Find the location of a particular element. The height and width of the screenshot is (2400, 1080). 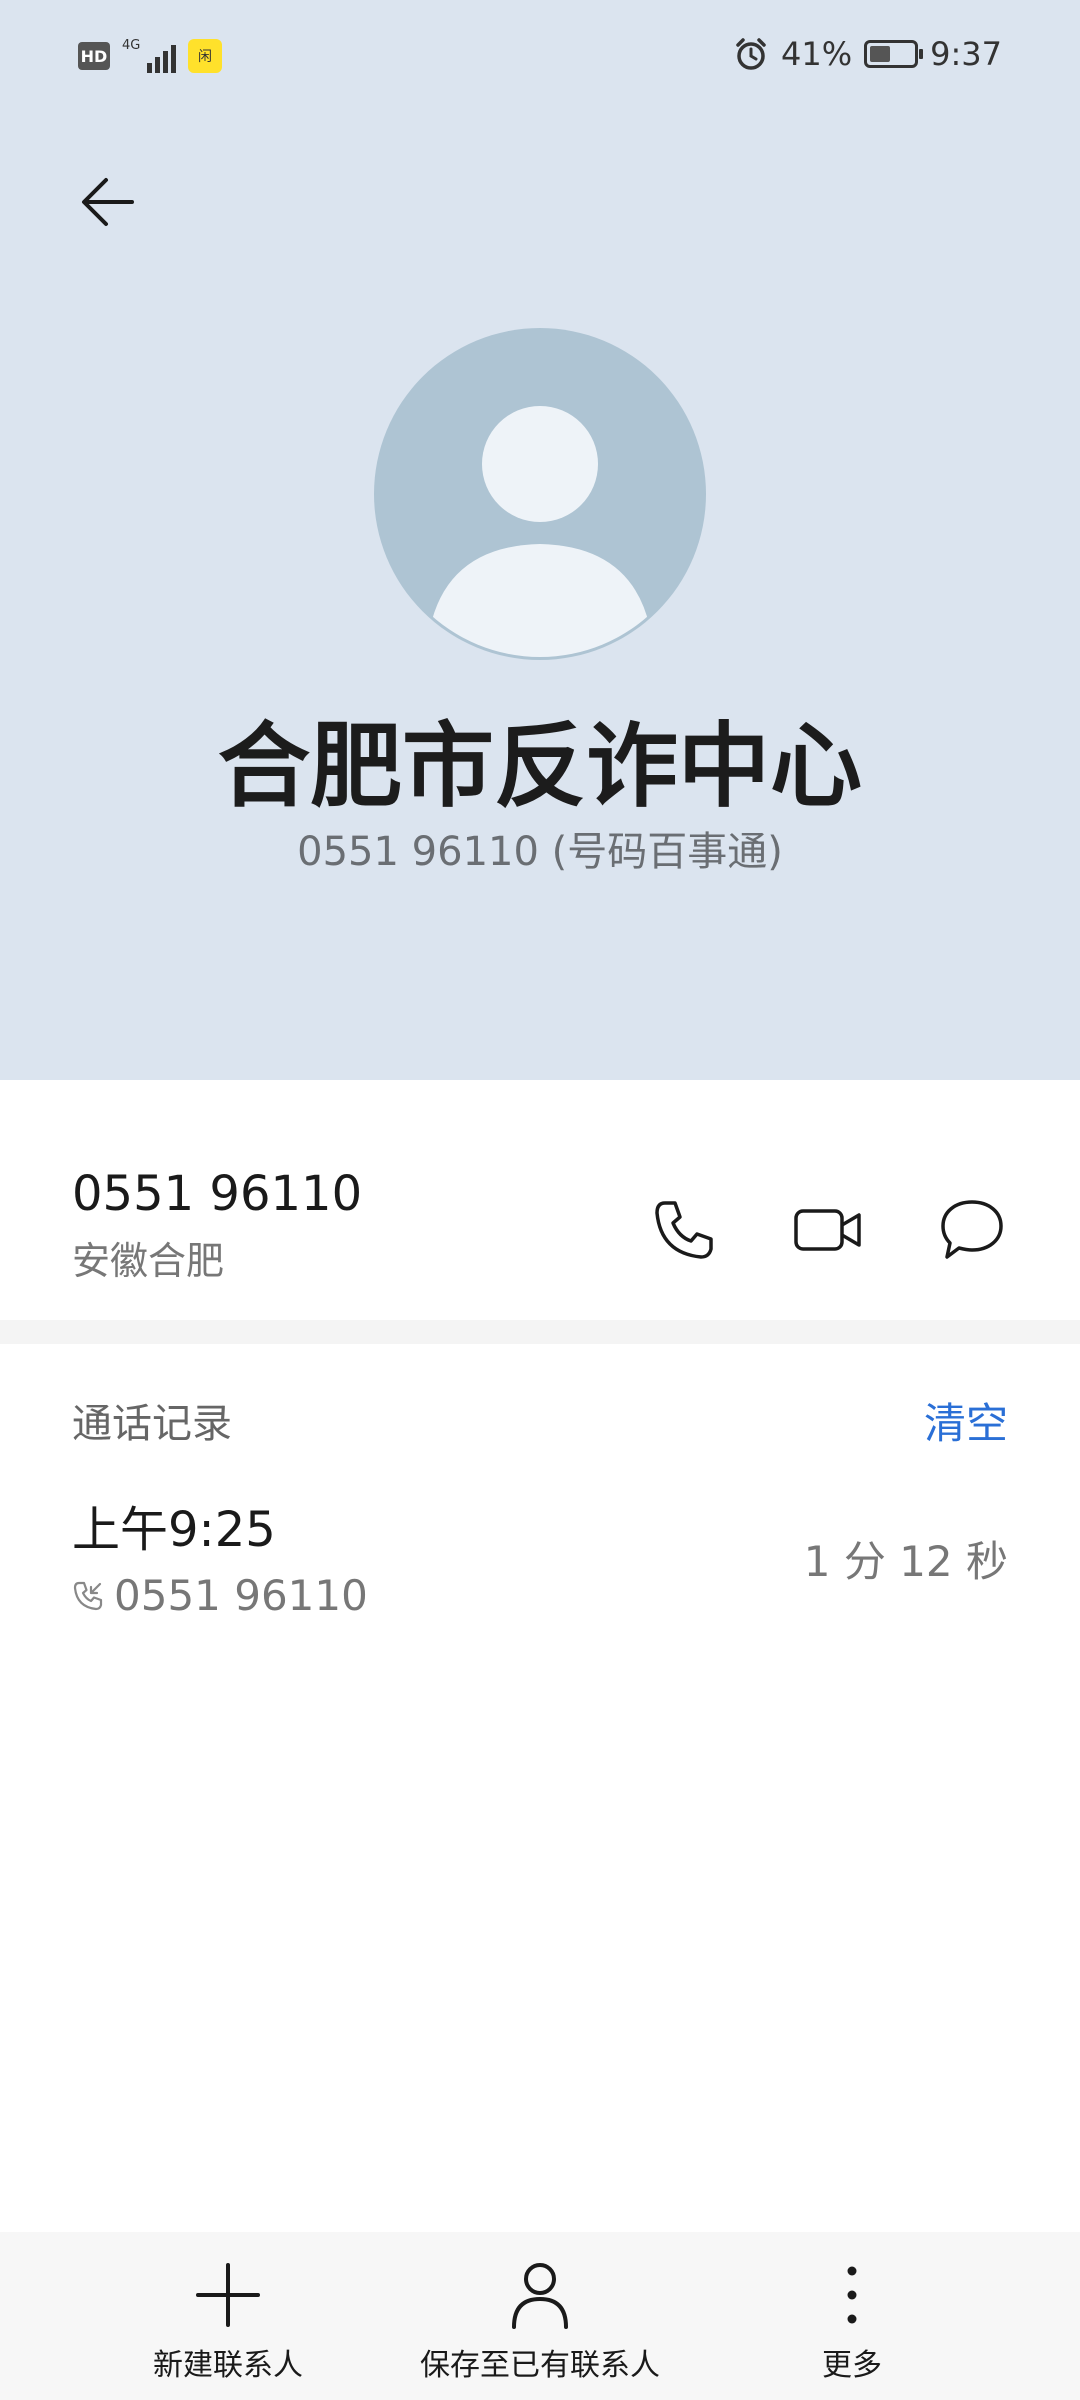

status-bar: HD 4G 闲 41% 9:37 is located at coordinates (540, 55).